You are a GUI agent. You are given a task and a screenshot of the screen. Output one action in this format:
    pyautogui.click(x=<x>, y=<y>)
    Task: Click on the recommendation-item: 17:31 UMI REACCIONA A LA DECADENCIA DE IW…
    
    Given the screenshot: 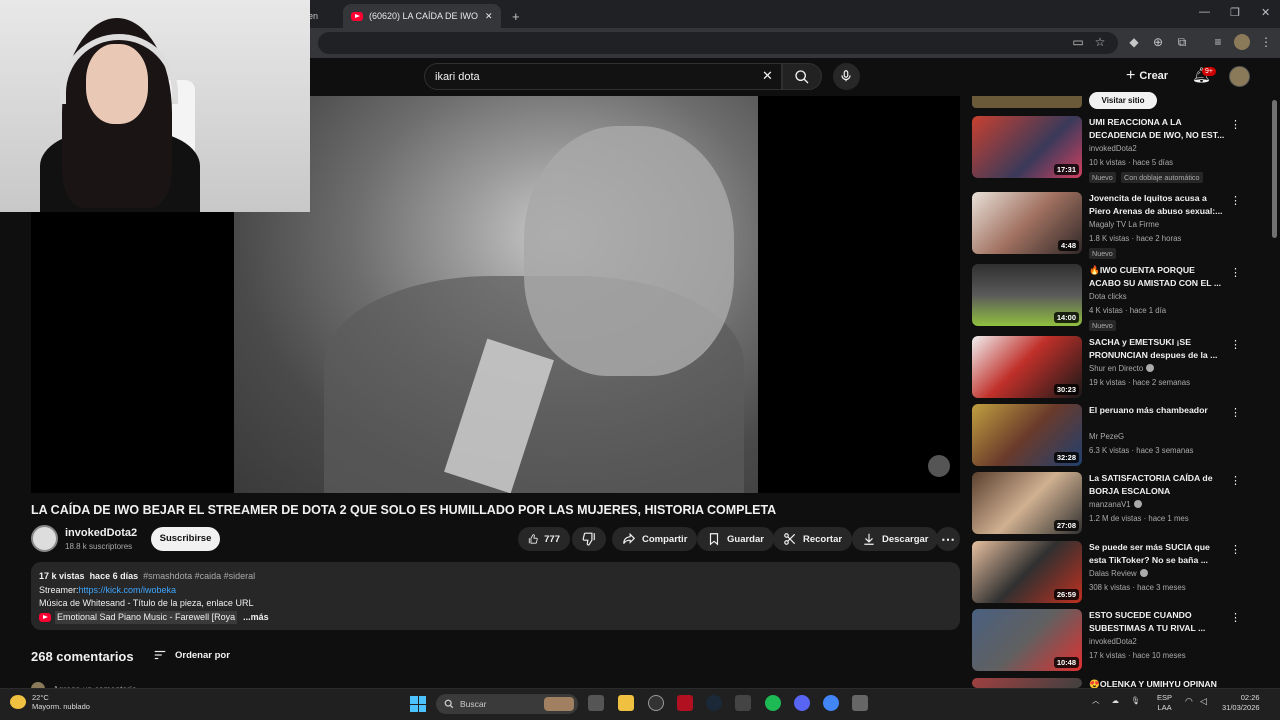 What is the action you would take?
    pyautogui.click(x=1107, y=149)
    